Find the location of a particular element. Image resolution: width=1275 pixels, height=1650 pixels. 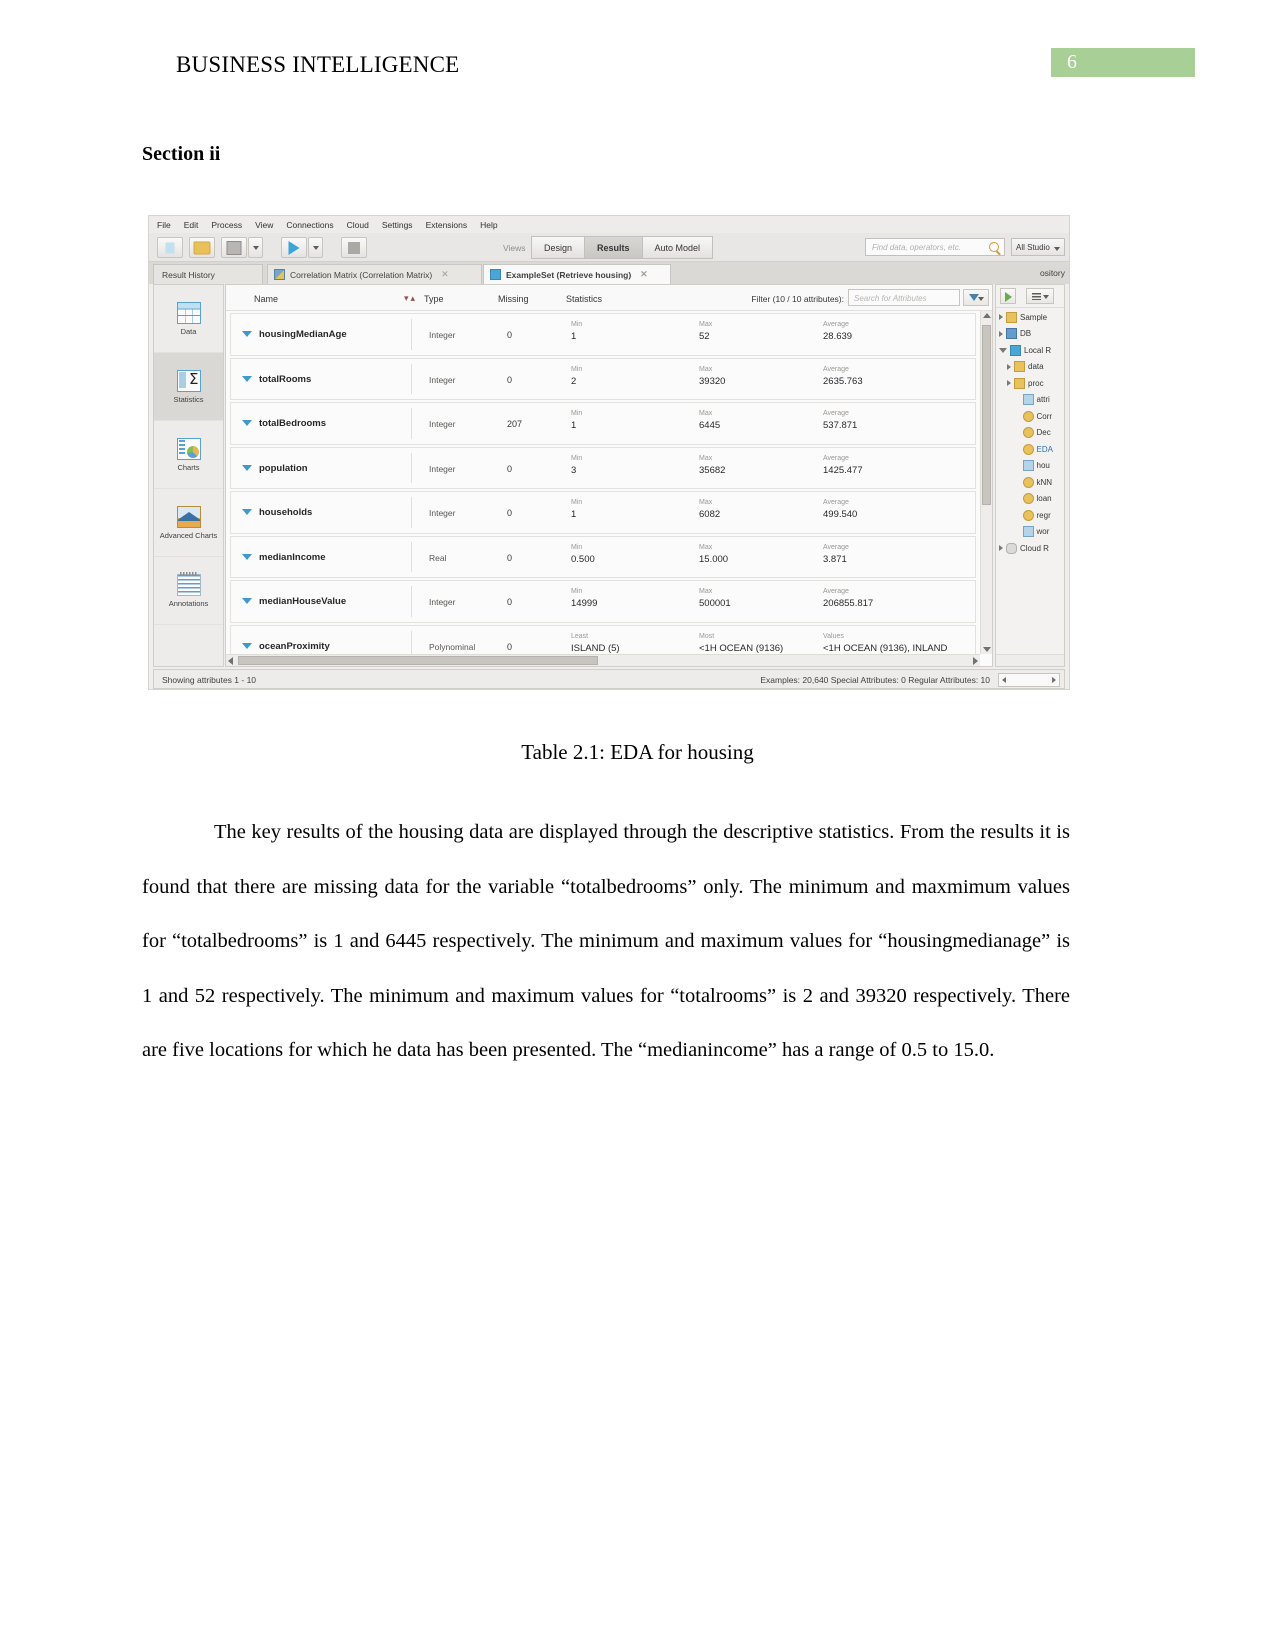

menu-item-settings: Settings is located at coordinates (397, 225).